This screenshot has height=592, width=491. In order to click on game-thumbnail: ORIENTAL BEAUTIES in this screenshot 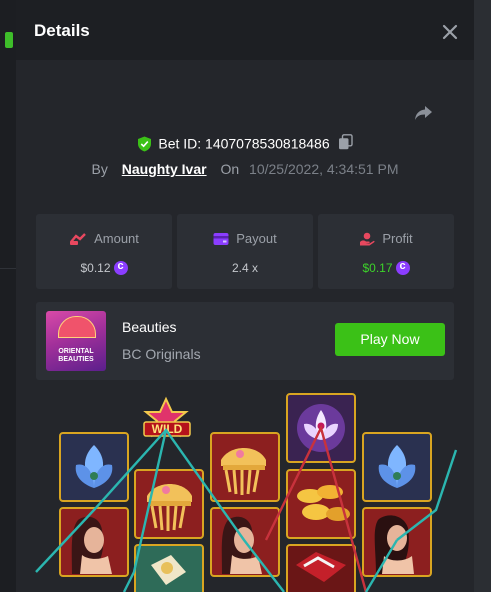, I will do `click(76, 341)`.